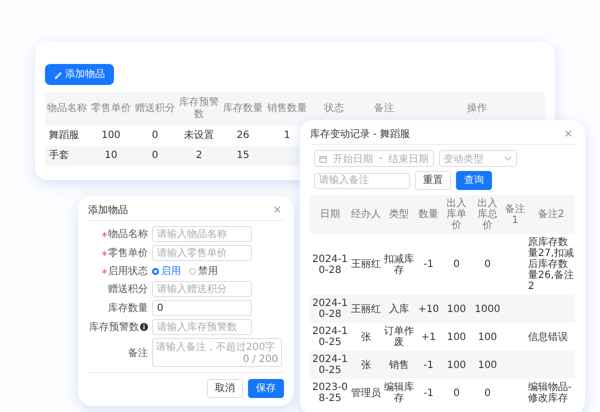 This screenshot has width=600, height=412. Describe the element at coordinates (477, 108) in the screenshot. I see `column-header: 操作` at that location.